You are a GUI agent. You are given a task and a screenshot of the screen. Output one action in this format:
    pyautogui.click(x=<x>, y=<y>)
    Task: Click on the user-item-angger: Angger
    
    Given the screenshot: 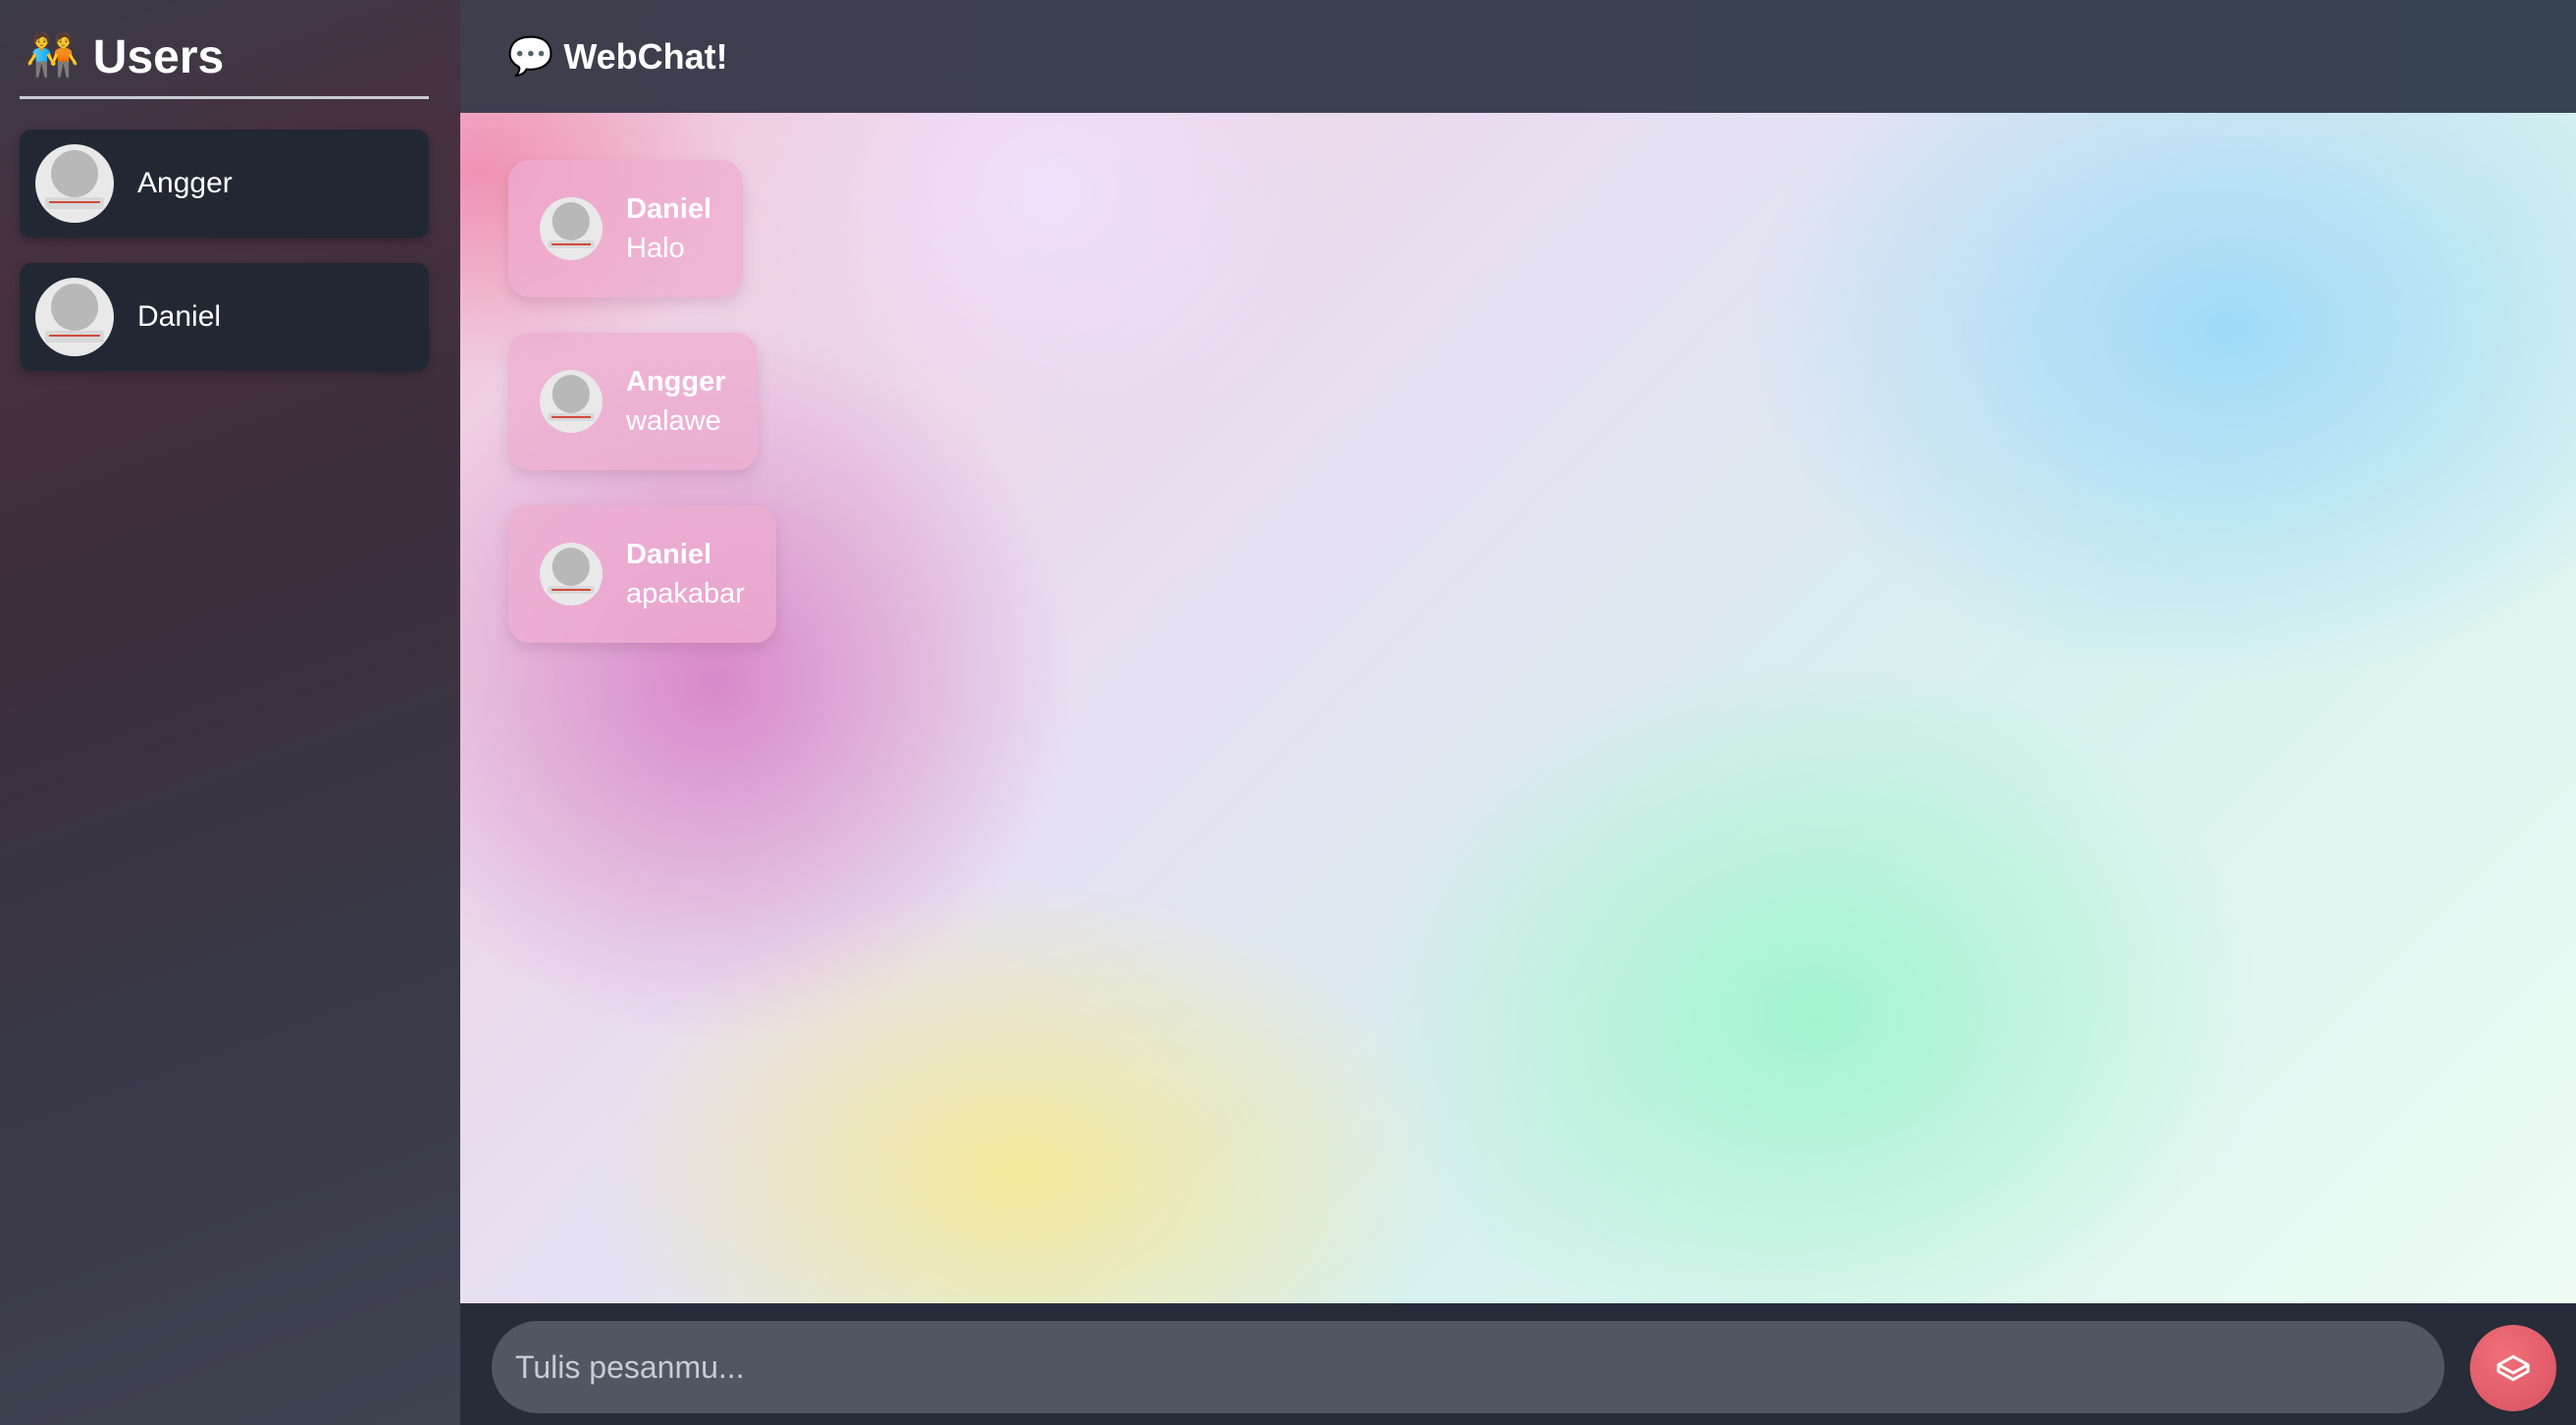 What is the action you would take?
    pyautogui.click(x=224, y=184)
    